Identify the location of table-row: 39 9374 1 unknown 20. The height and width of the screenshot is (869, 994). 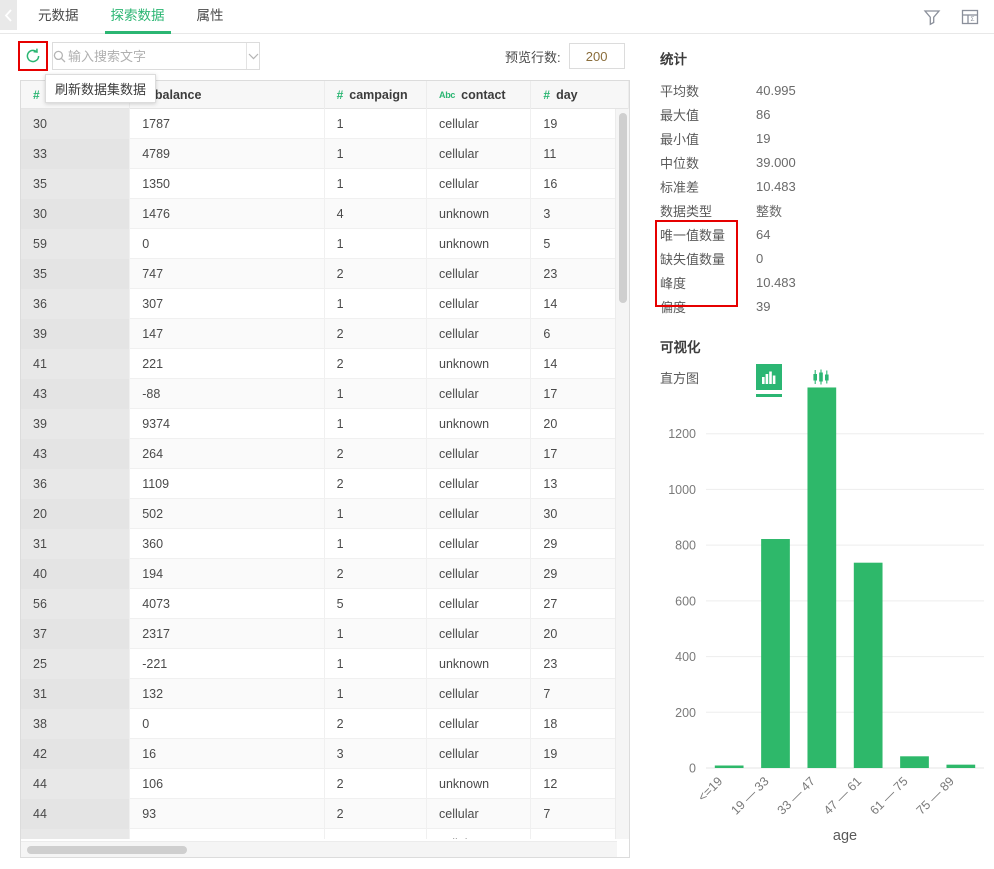
(325, 424).